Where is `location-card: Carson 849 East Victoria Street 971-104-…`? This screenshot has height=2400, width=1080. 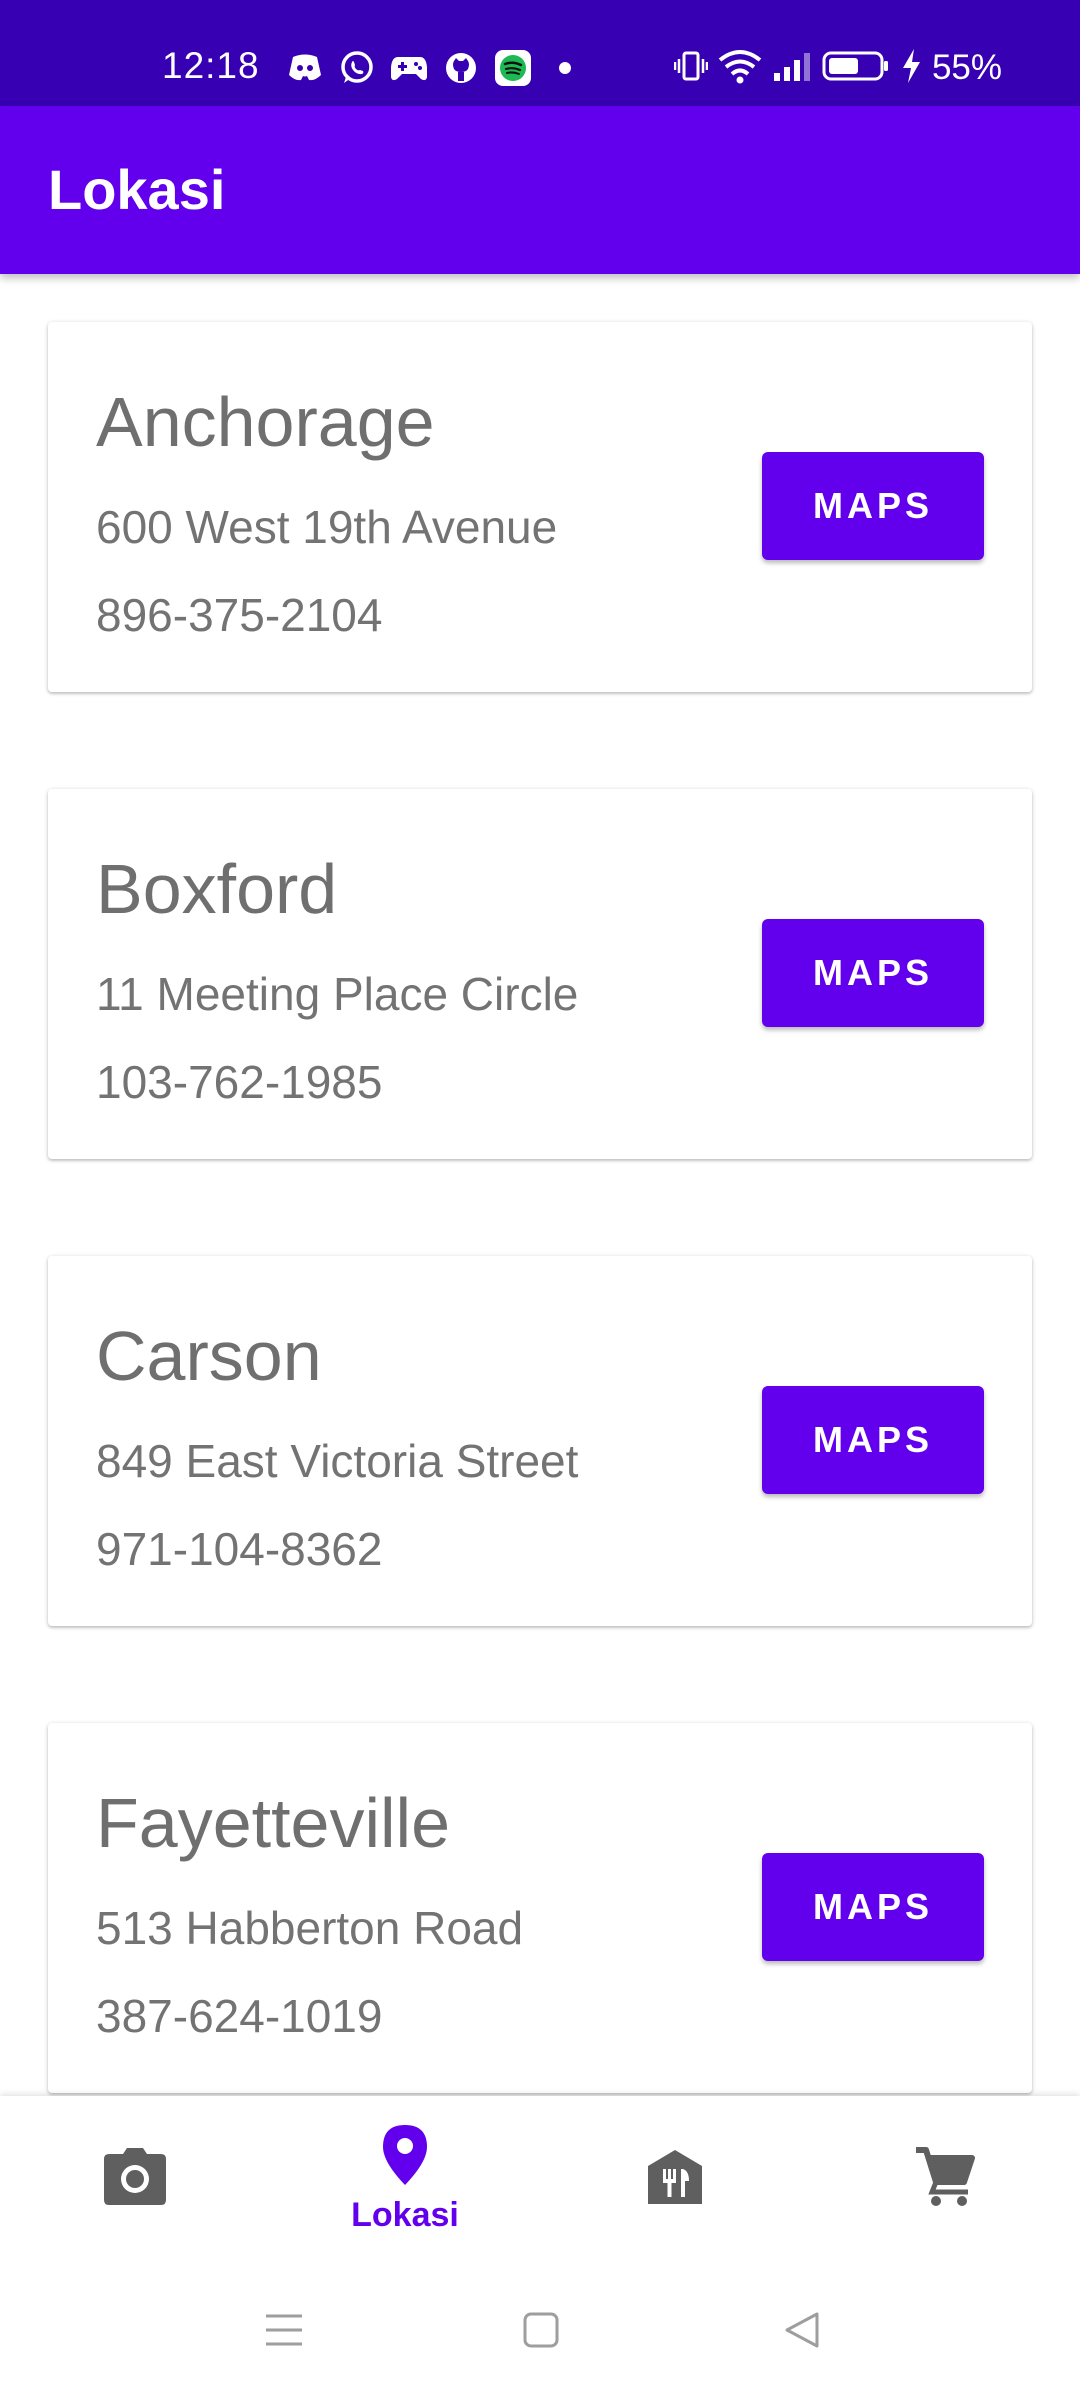 location-card: Carson 849 East Victoria Street 971-104-… is located at coordinates (540, 1441).